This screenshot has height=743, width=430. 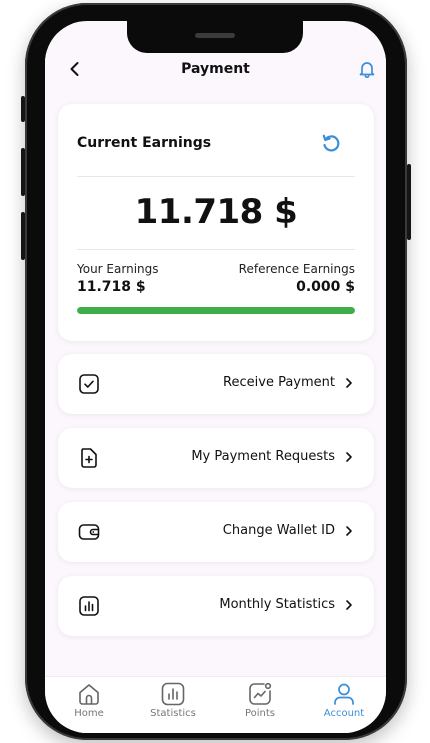 What do you see at coordinates (409, 202) in the screenshot?
I see `phone-button-right` at bounding box center [409, 202].